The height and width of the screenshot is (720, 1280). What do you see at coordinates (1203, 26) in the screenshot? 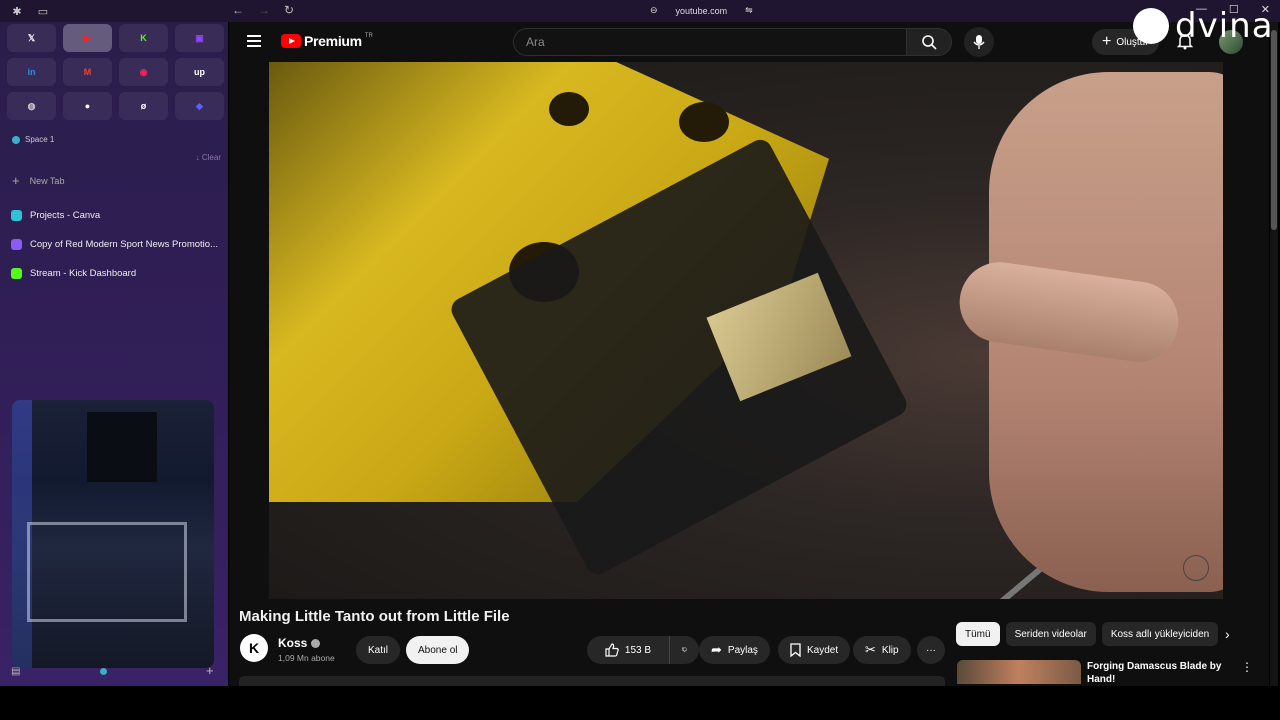
I see `streamer-watermark: dvina` at bounding box center [1203, 26].